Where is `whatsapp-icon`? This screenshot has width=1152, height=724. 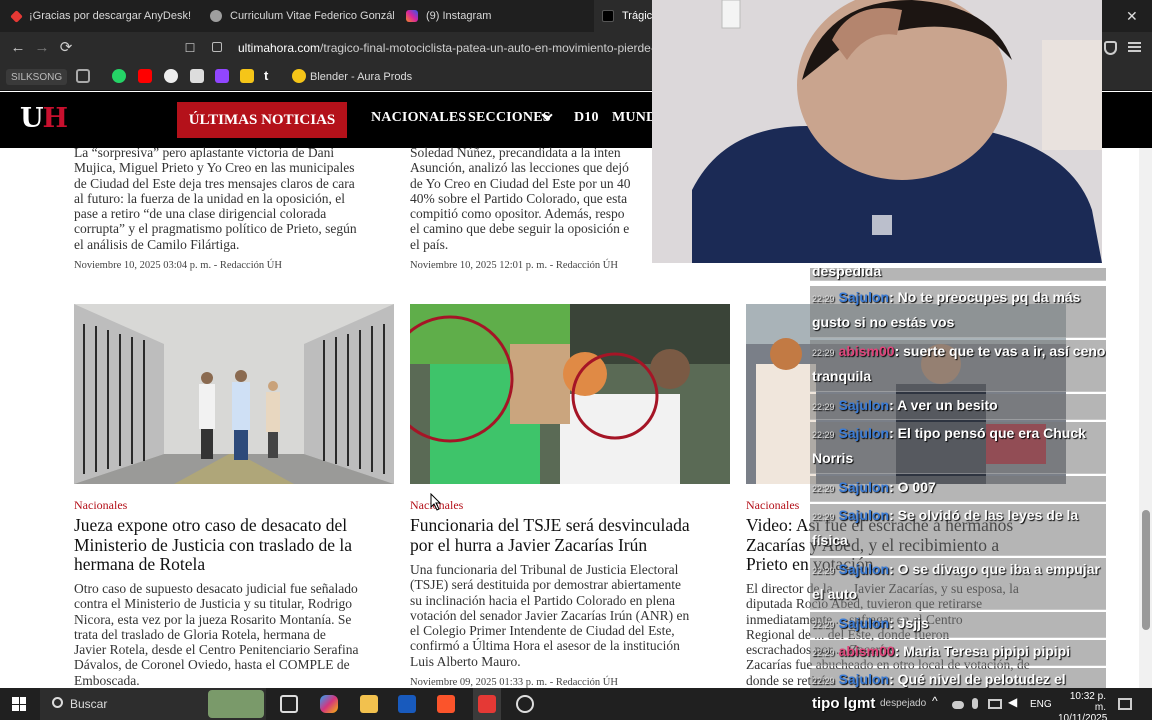 whatsapp-icon is located at coordinates (119, 76).